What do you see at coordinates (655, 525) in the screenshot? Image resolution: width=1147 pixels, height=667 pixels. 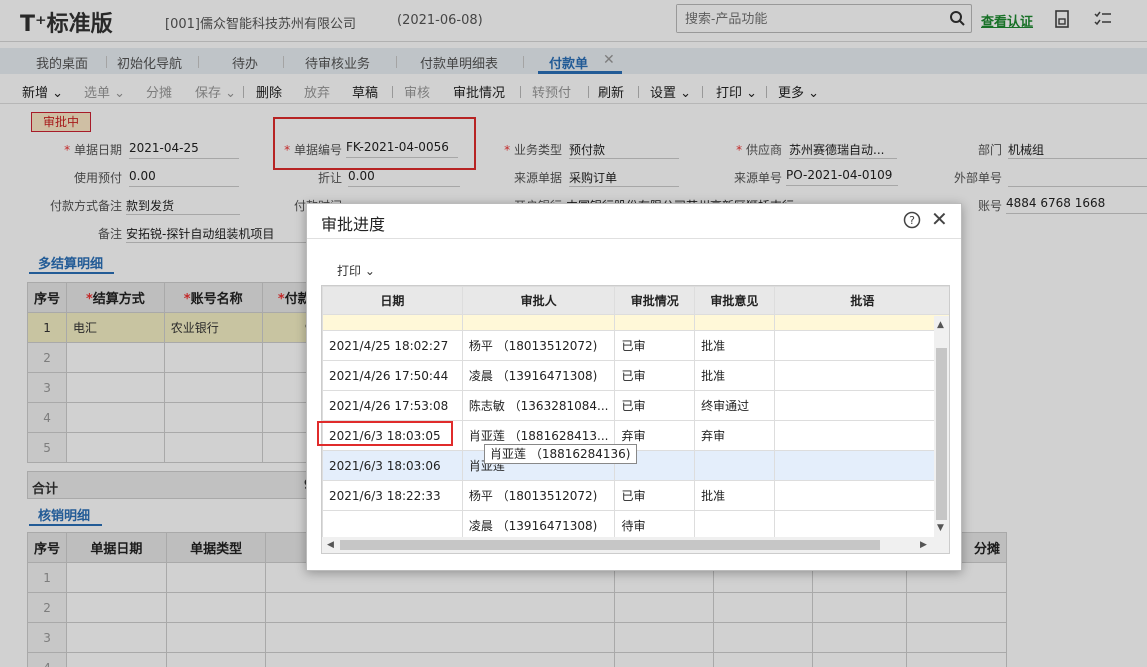 I see `status-cell: 待审` at bounding box center [655, 525].